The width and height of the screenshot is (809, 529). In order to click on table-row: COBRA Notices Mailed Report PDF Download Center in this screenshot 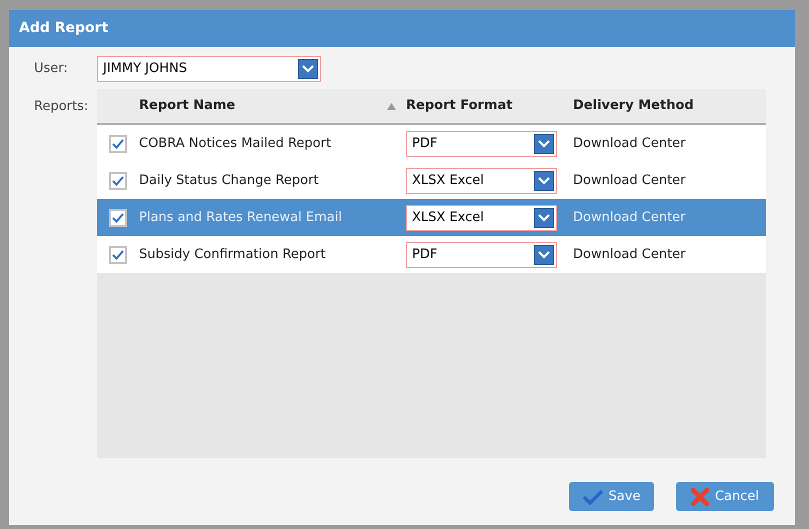, I will do `click(431, 143)`.